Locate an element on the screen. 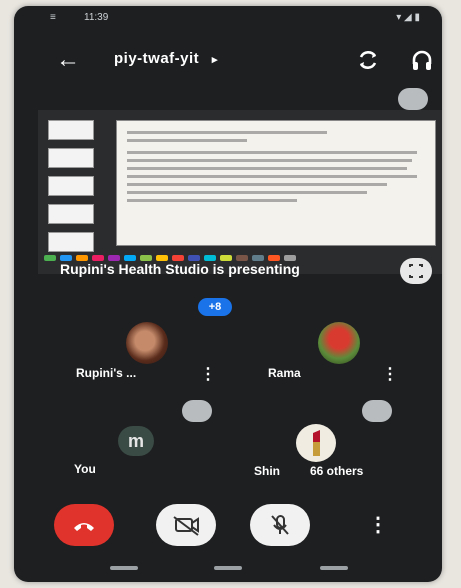  android-nav-bar is located at coordinates (228, 569).